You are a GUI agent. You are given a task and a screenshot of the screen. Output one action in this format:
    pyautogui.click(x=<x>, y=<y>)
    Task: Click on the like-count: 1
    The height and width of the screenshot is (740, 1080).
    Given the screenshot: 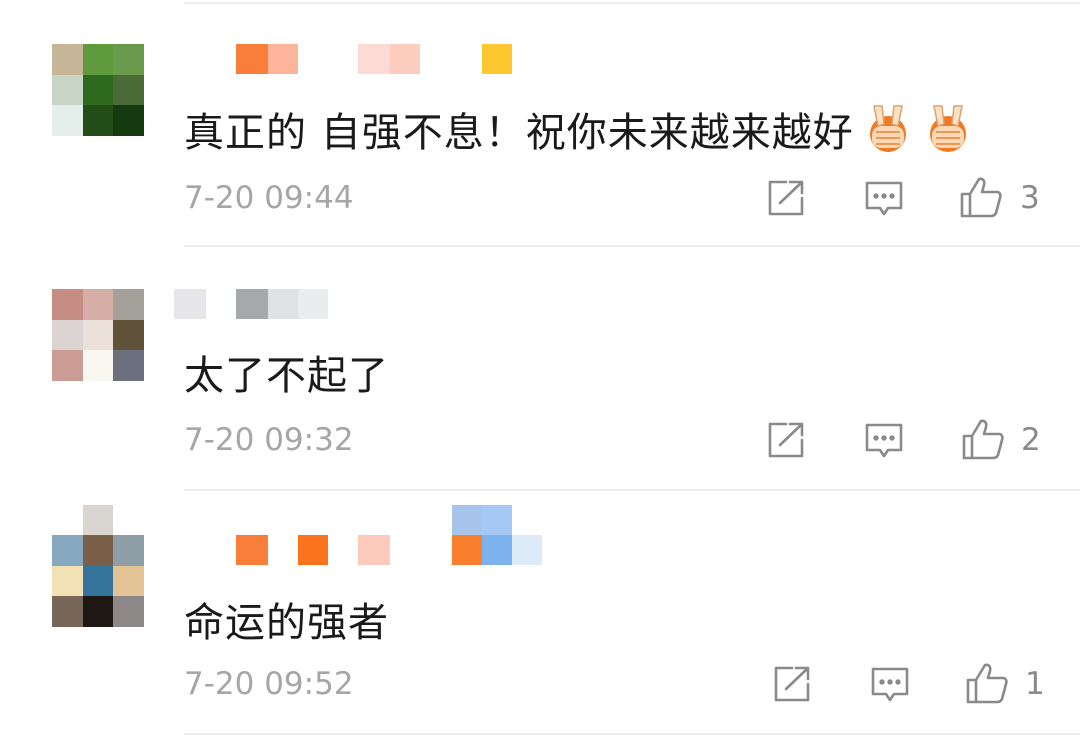 What is the action you would take?
    pyautogui.click(x=1035, y=684)
    